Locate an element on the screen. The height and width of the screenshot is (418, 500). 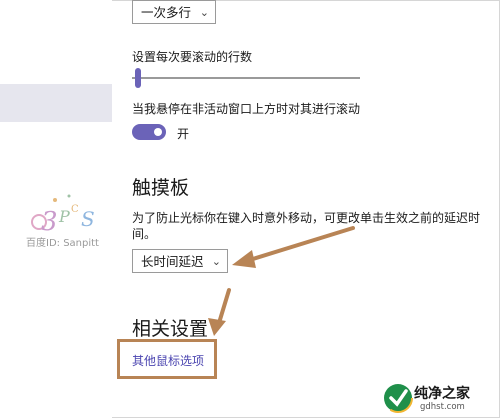
arrow-to-related-link is located at coordinates (219, 312).